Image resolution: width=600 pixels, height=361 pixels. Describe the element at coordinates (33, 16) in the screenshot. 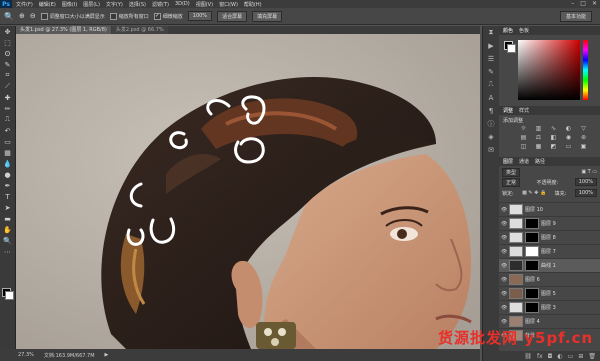

I see `zoom-out-icon: ⊖` at that location.